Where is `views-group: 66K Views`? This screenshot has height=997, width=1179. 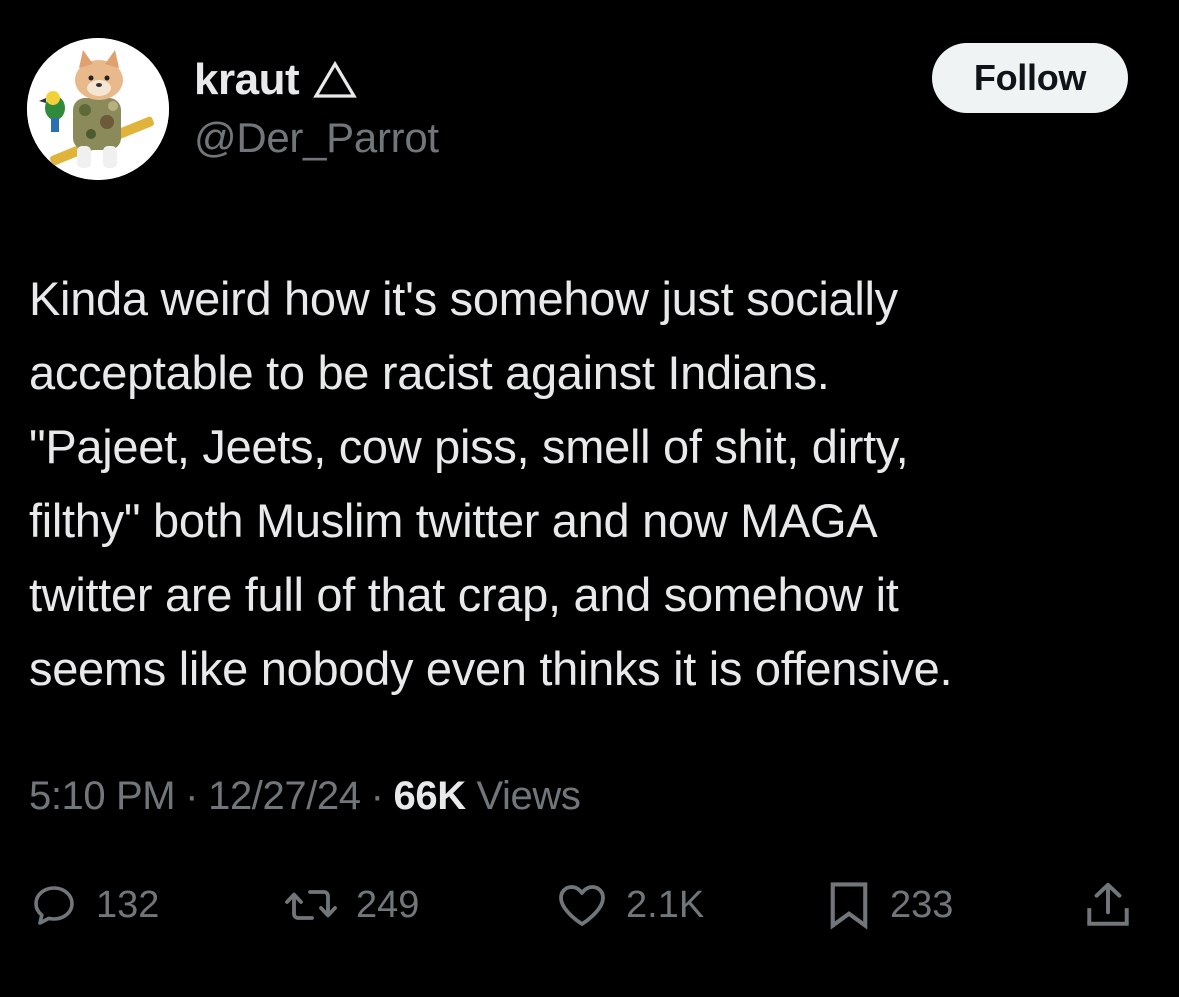 views-group: 66K Views is located at coordinates (487, 796).